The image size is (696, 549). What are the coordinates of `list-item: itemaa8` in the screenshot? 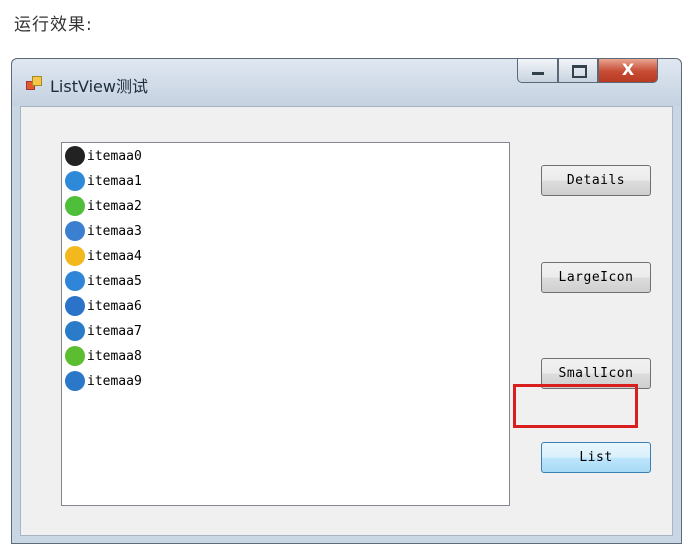 It's located at (103, 356).